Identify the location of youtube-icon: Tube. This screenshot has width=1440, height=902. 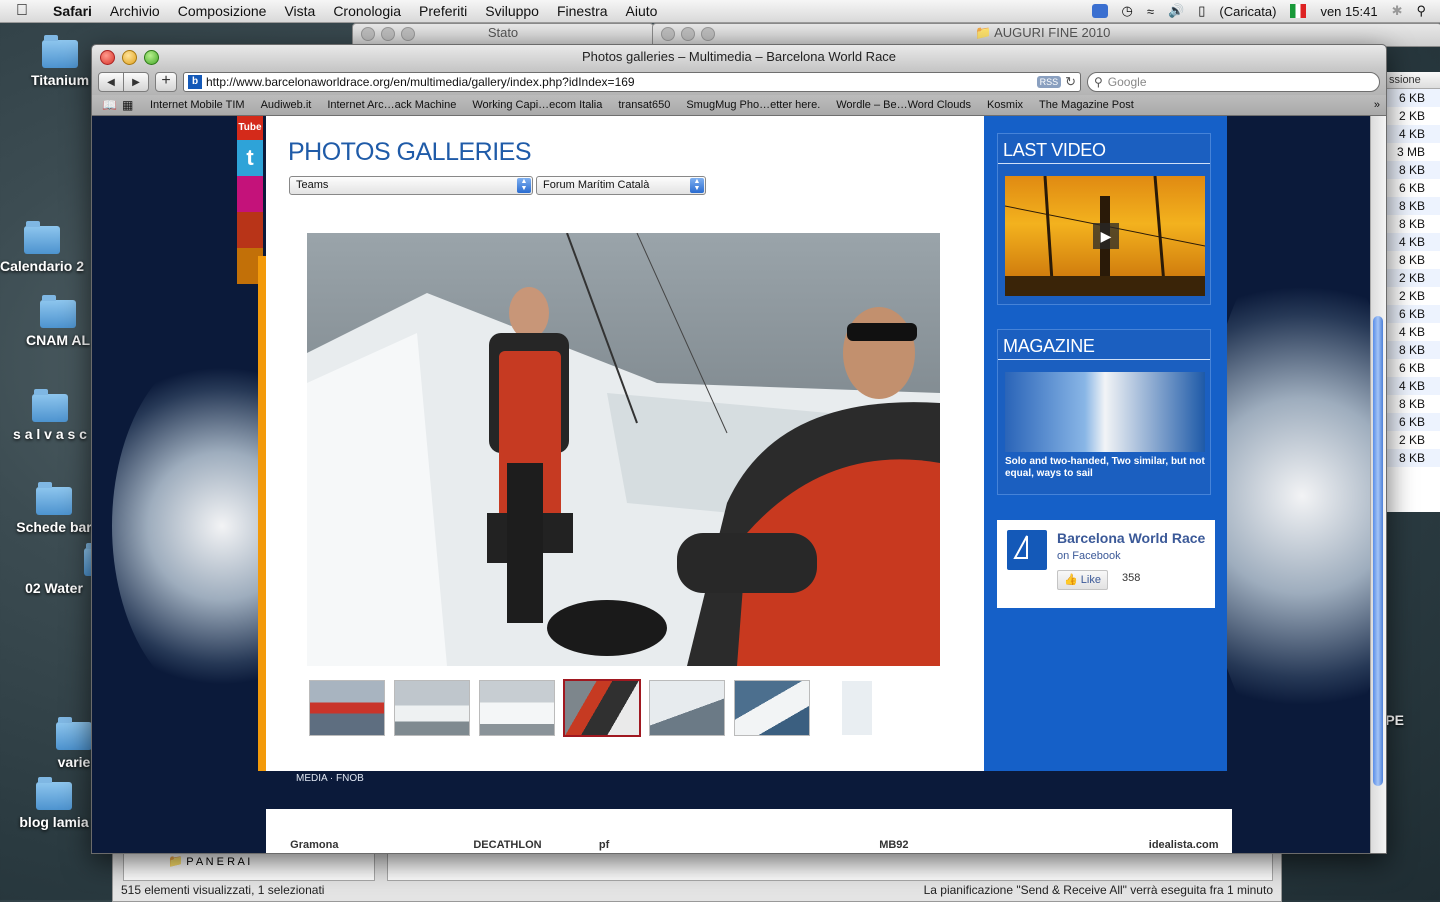
(250, 128).